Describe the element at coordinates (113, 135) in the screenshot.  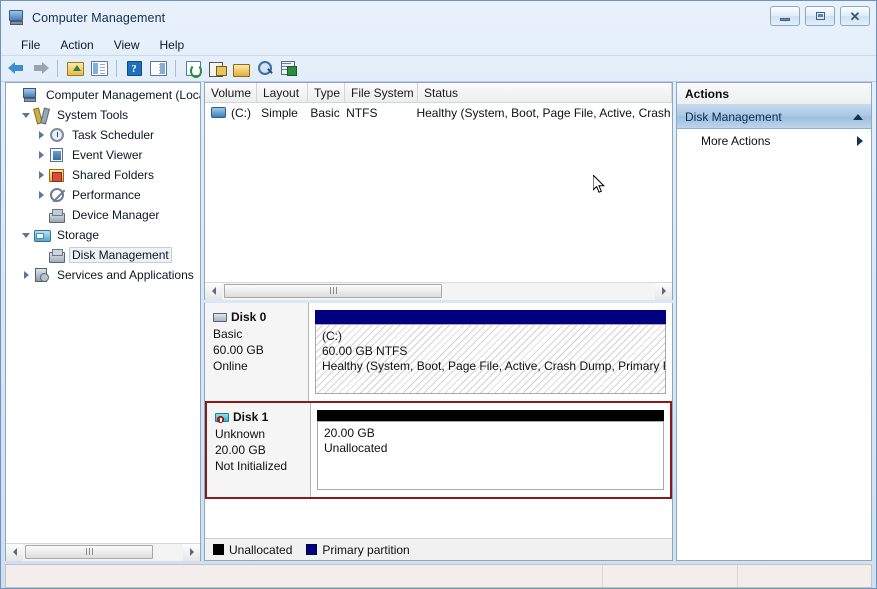
I see `tree-label: Task Scheduler` at that location.